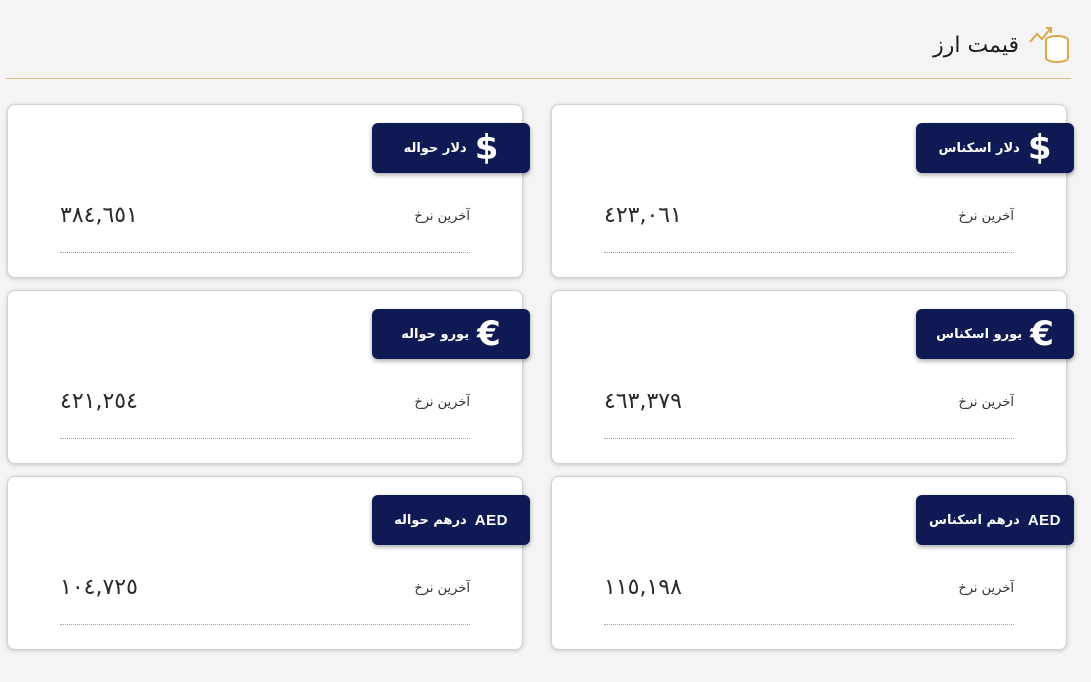  I want to click on rate-value: ٤٢١,٢٥٤, so click(99, 401).